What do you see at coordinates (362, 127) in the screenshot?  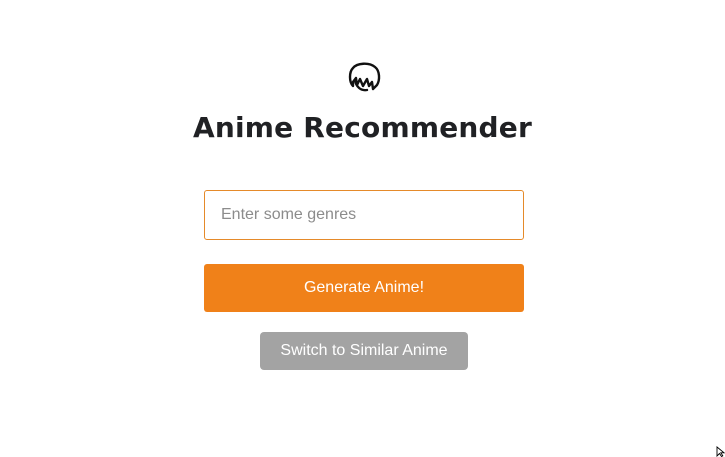 I see `page-title: Anime Recommender` at bounding box center [362, 127].